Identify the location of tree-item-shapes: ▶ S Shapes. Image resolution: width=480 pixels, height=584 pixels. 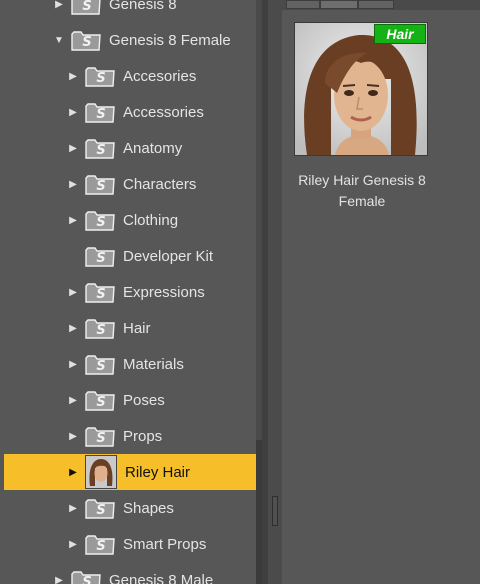
(128, 508).